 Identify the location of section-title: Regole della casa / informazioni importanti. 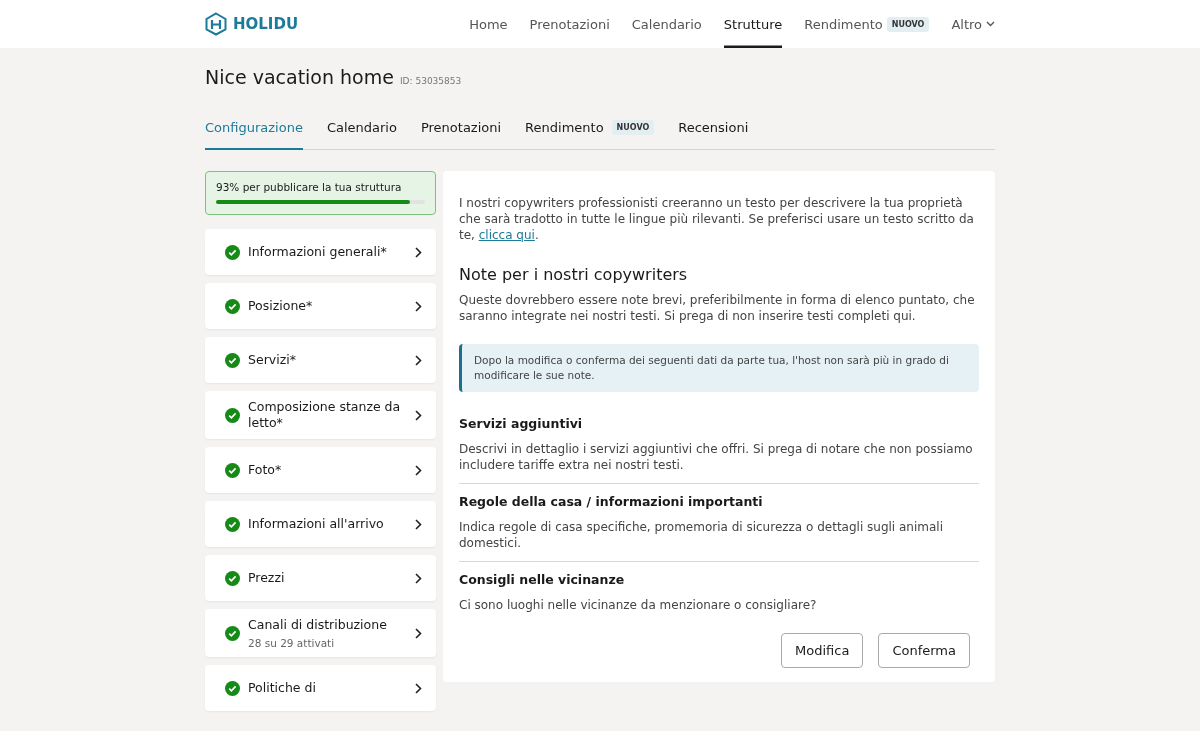
(611, 501).